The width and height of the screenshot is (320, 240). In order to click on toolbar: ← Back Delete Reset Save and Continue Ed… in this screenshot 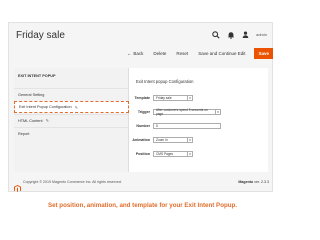, I will do `click(140, 53)`.